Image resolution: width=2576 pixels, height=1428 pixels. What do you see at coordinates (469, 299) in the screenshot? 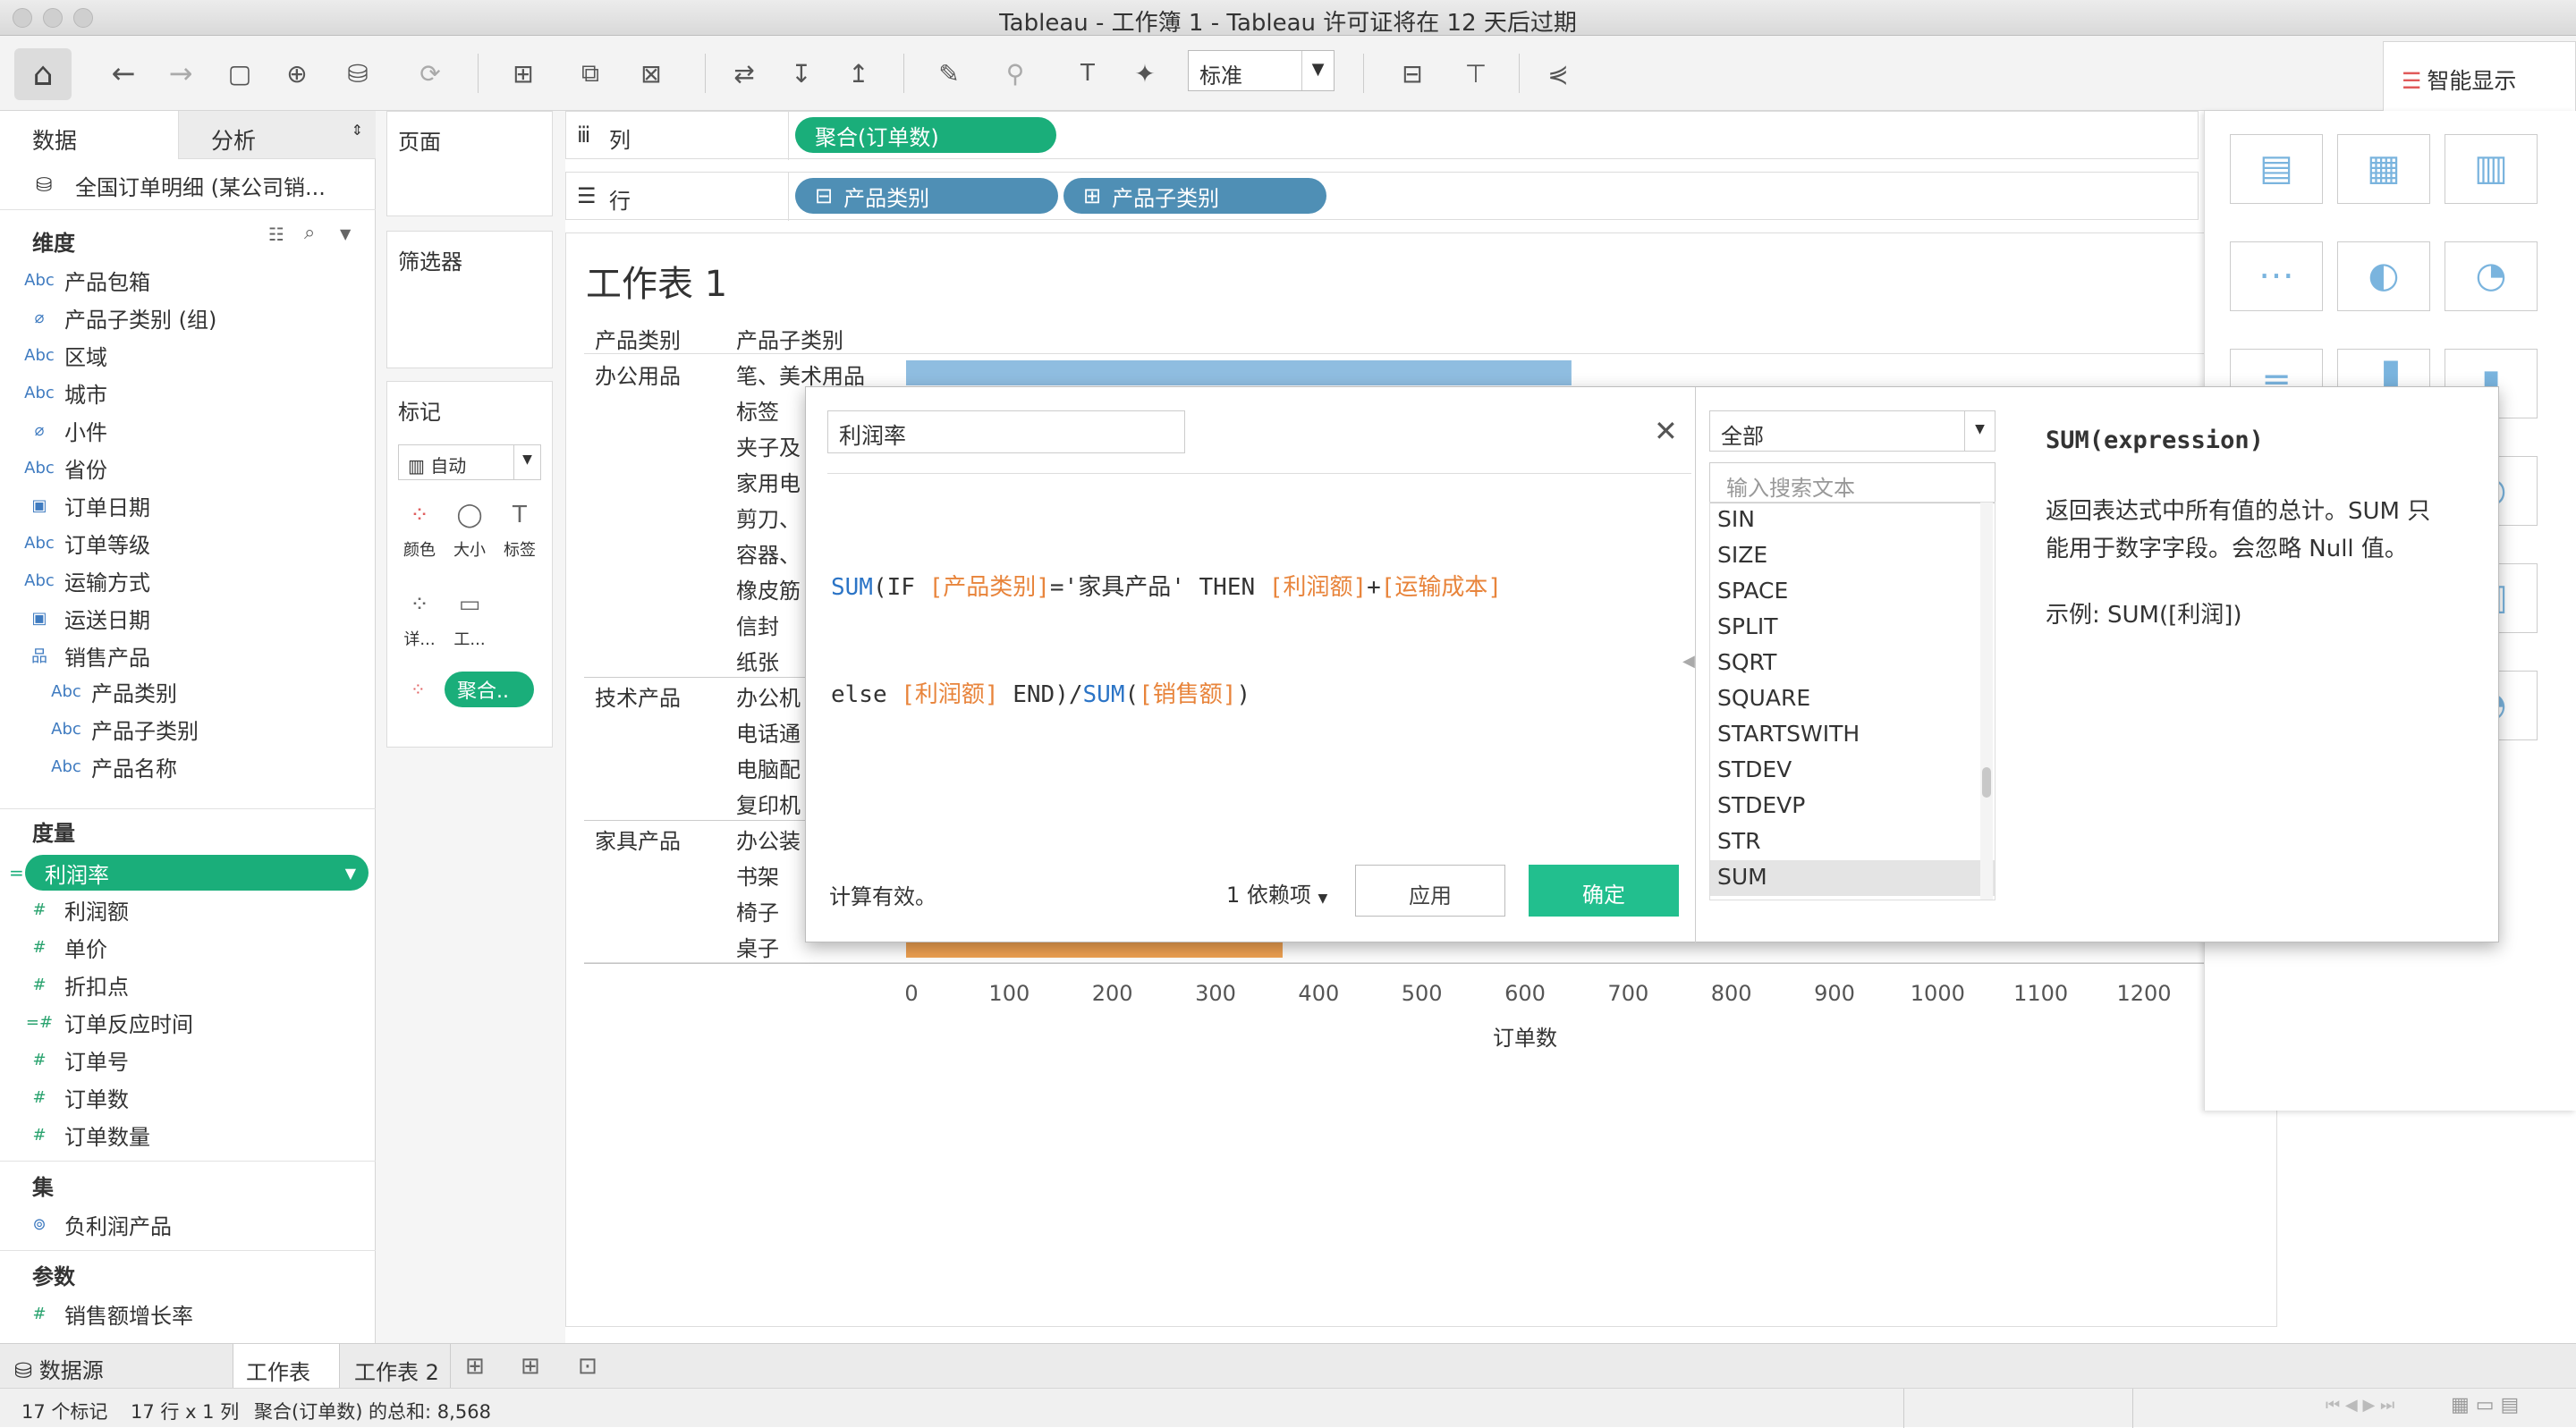
I see `filters-card: 筛选器` at bounding box center [469, 299].